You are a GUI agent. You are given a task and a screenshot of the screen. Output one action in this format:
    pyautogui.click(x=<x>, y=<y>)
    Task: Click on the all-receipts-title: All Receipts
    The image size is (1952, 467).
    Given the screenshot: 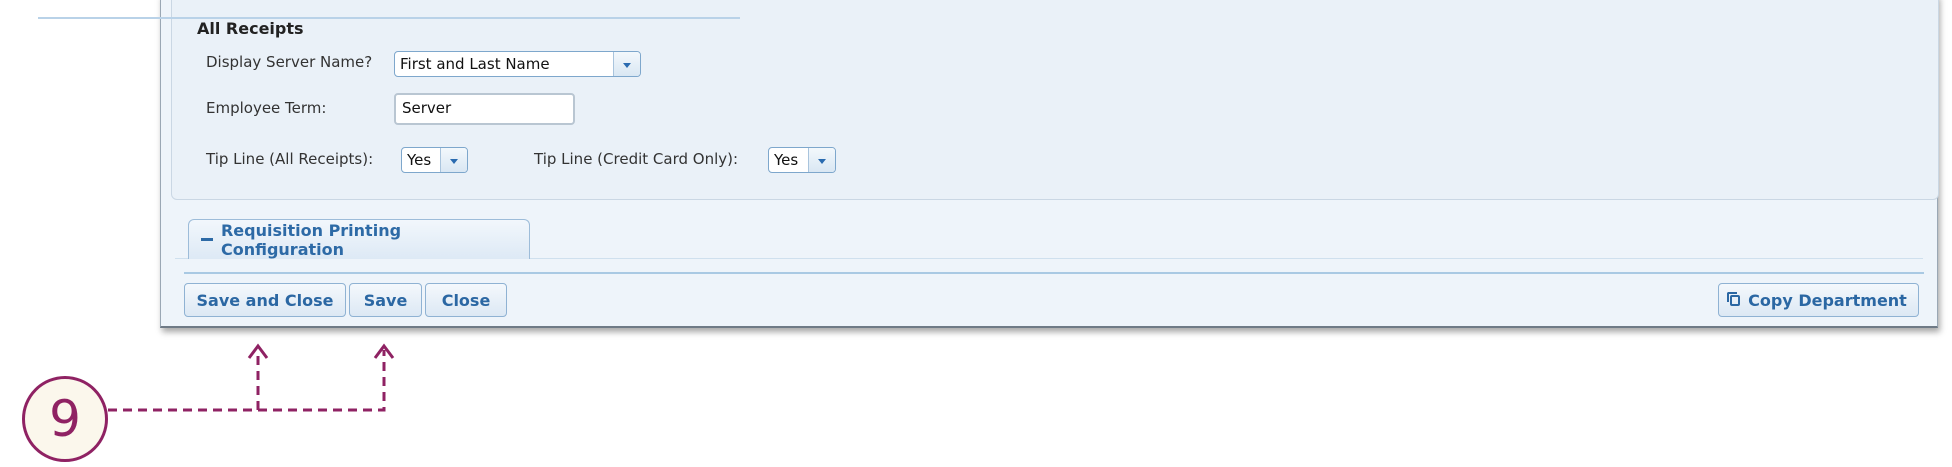 What is the action you would take?
    pyautogui.click(x=250, y=28)
    